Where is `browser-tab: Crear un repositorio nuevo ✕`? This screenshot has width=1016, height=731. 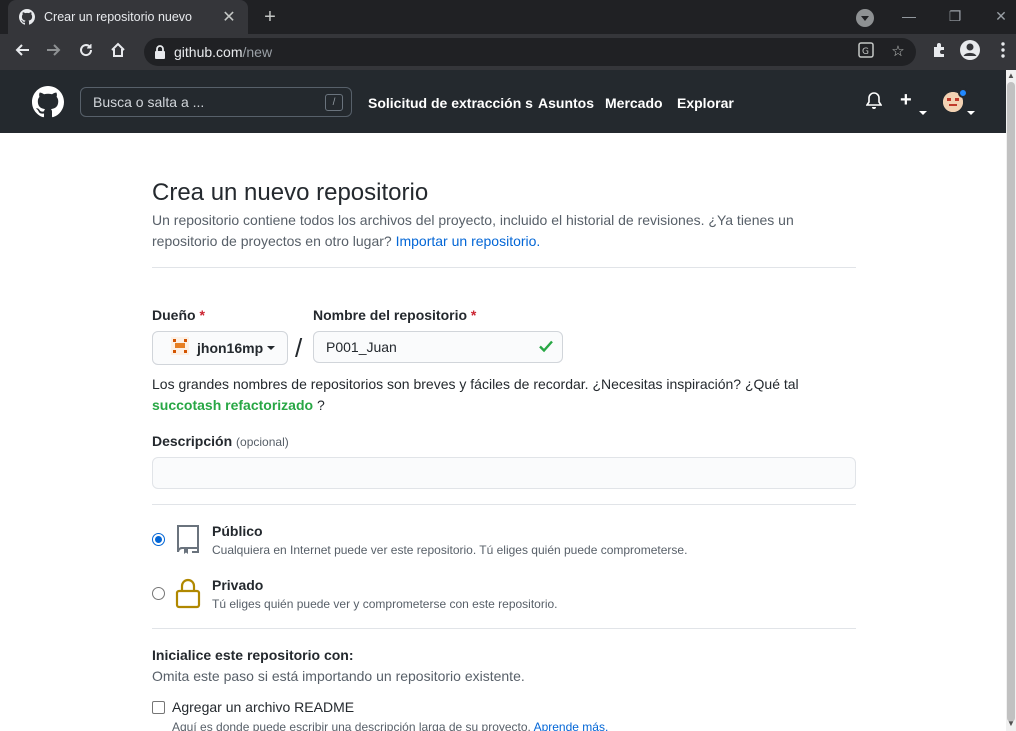
browser-tab: Crear un repositorio nuevo ✕ is located at coordinates (128, 17).